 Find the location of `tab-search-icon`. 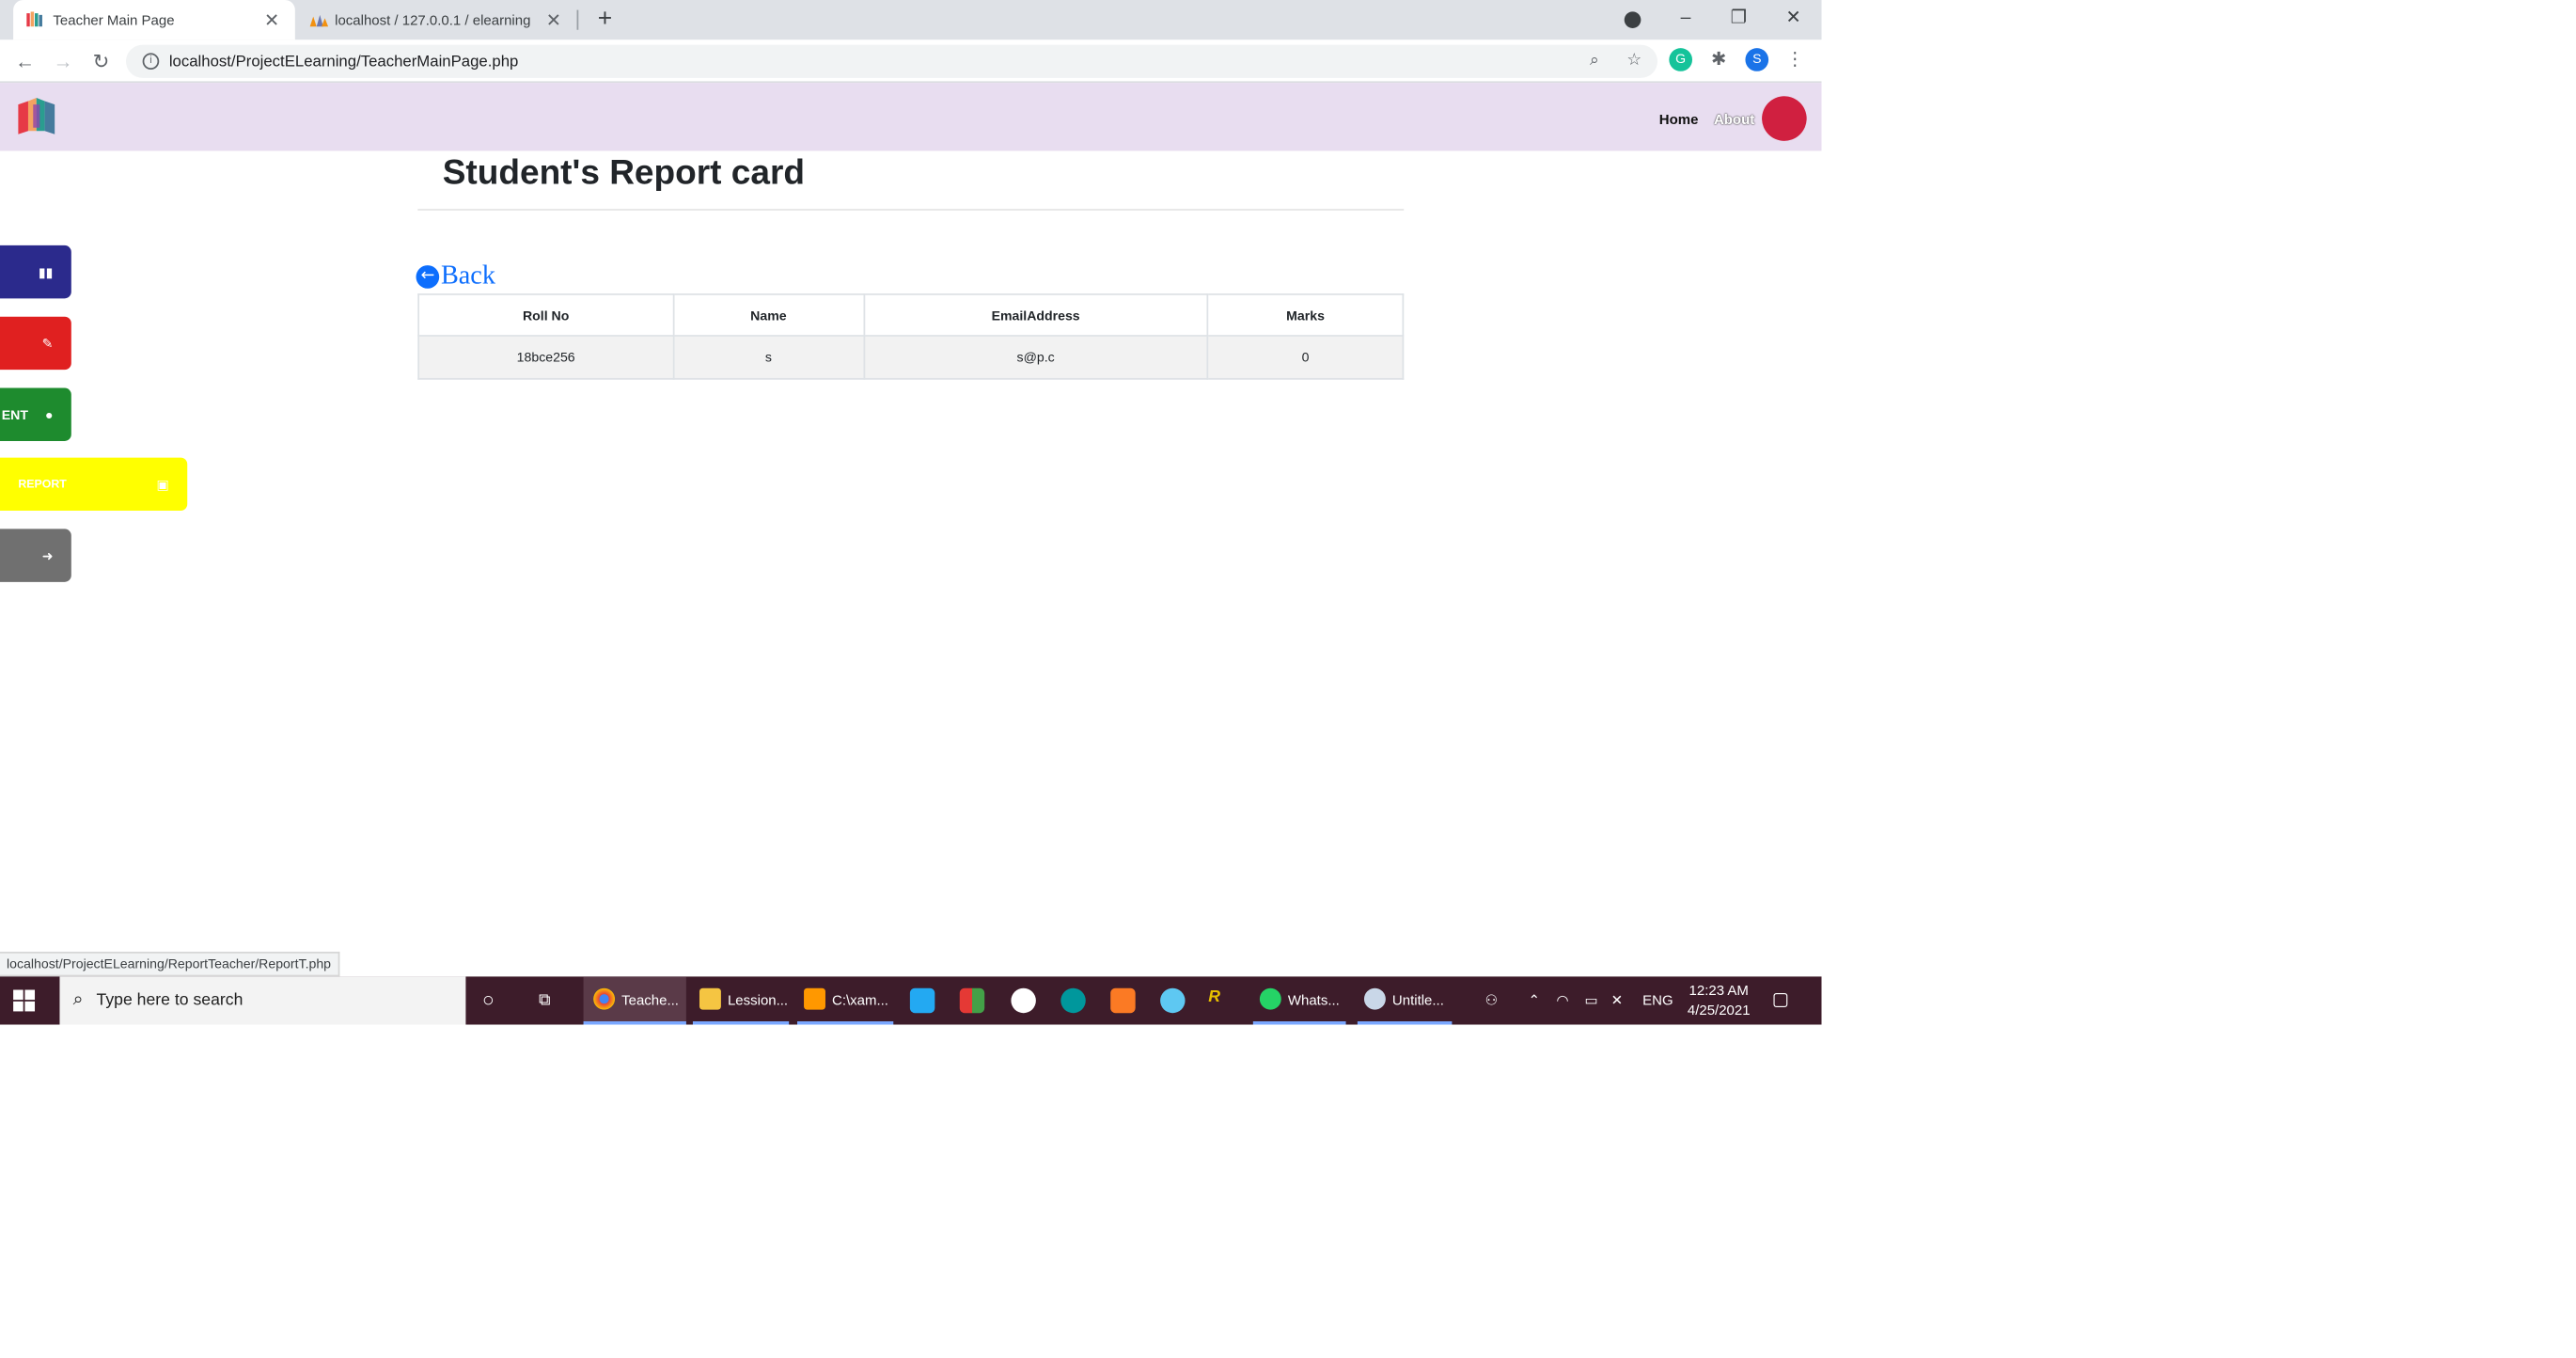

tab-search-icon is located at coordinates (1633, 19).